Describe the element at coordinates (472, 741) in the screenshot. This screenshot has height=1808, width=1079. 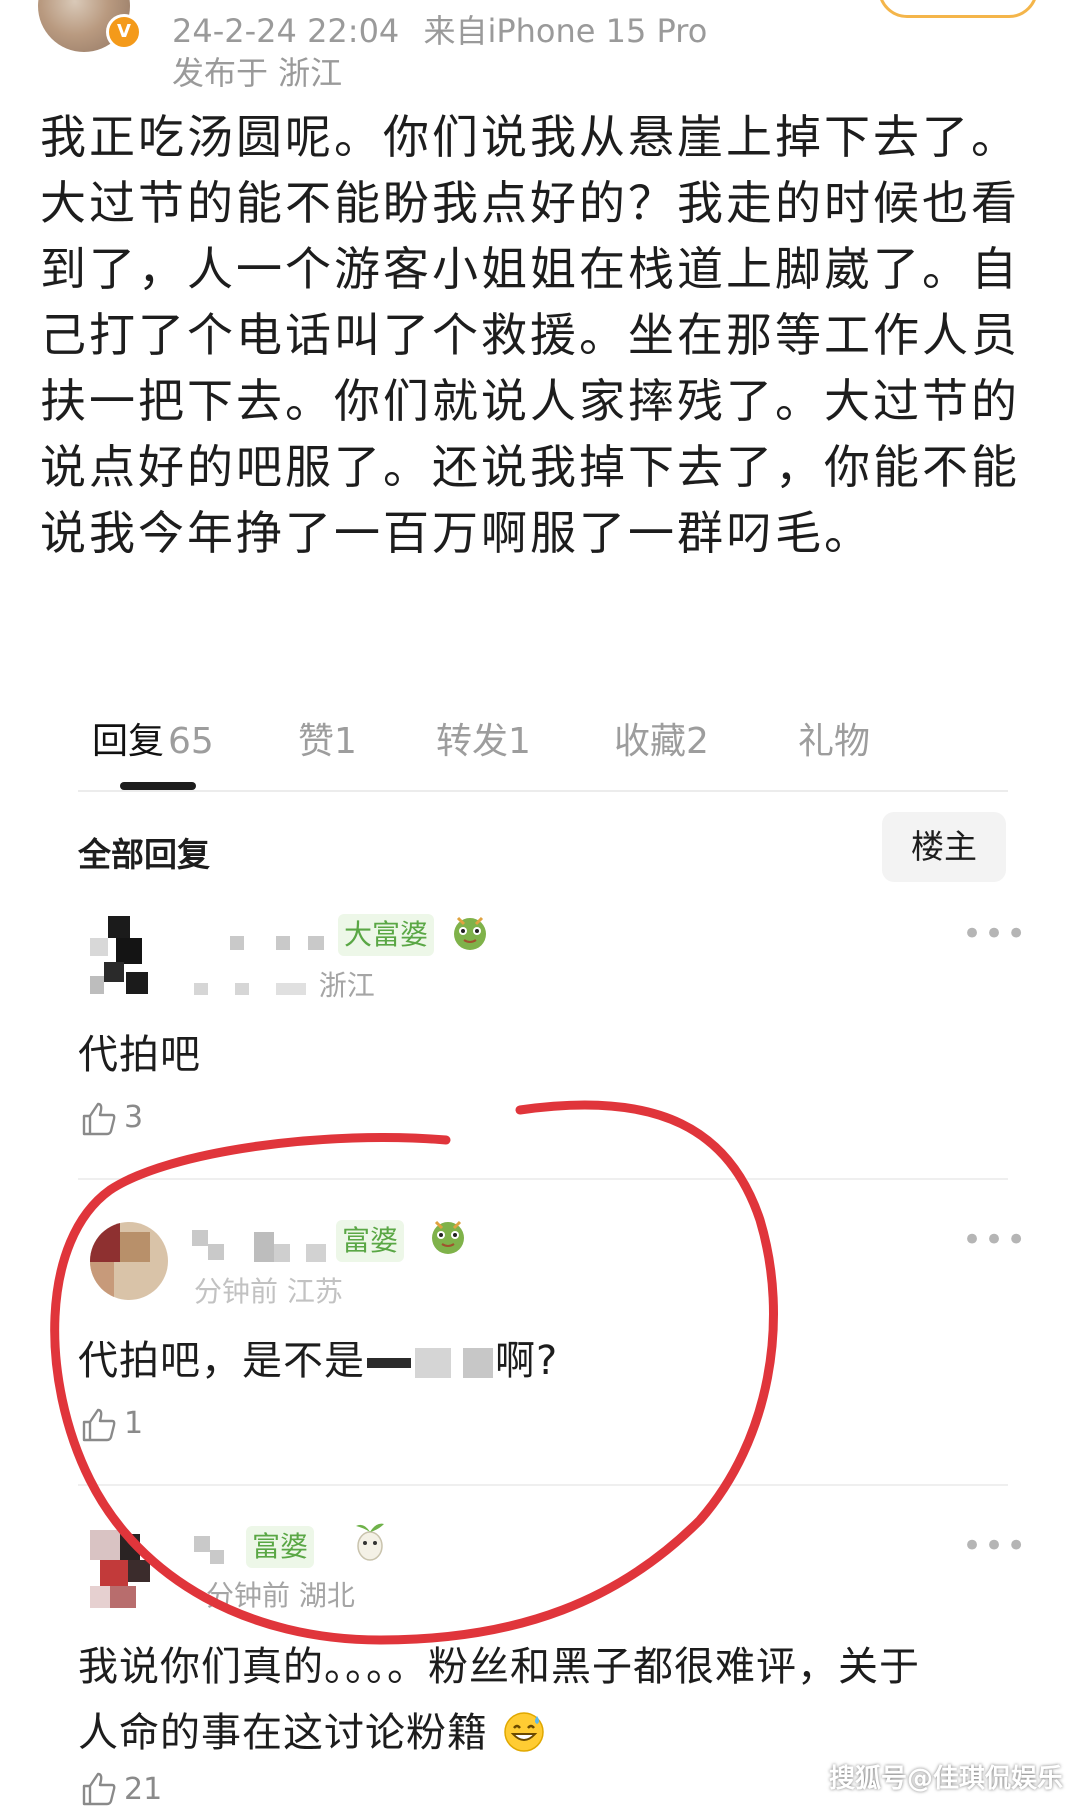
I see `tab-label: 转发` at that location.